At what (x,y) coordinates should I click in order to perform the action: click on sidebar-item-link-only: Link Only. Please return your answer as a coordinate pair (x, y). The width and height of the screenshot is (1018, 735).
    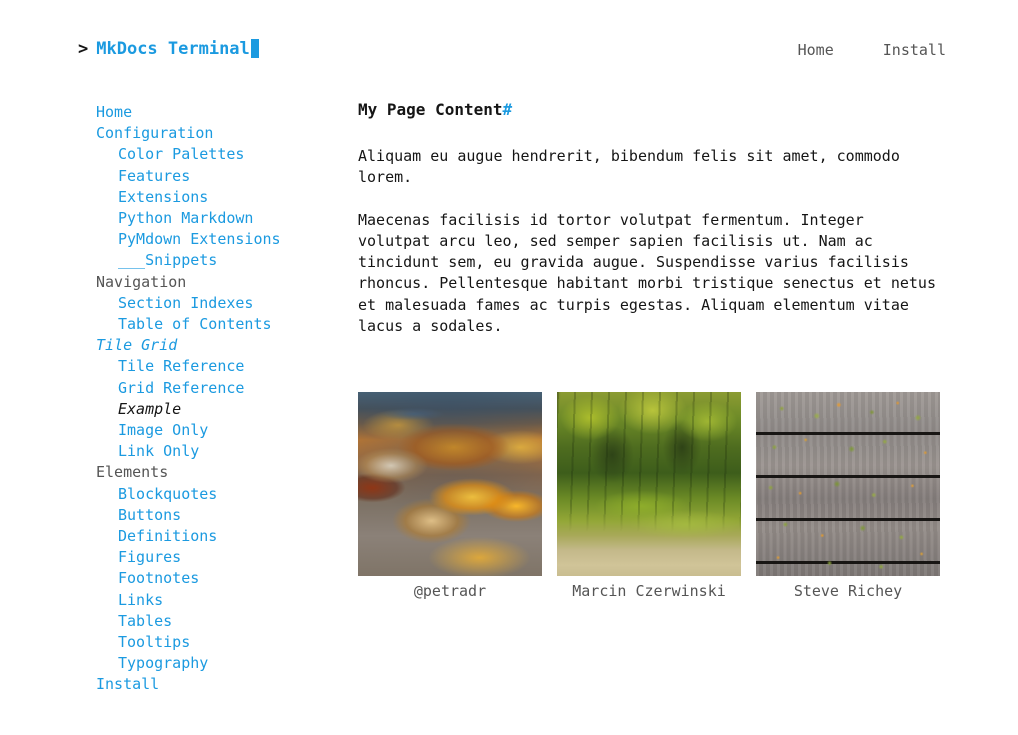
    Looking at the image, I should click on (216, 451).